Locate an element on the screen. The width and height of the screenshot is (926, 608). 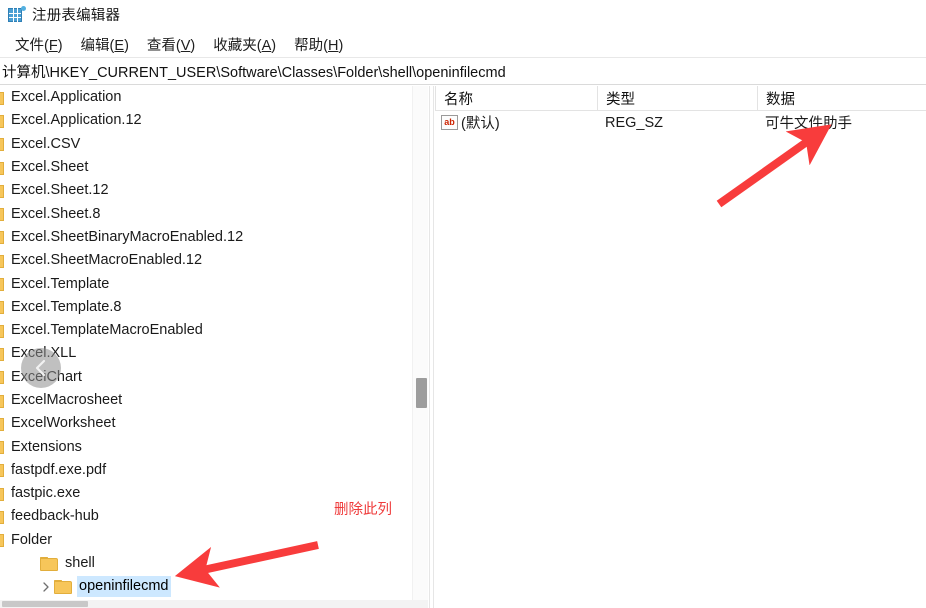
menu-item-help: 帮助(H) is located at coordinates (318, 44).